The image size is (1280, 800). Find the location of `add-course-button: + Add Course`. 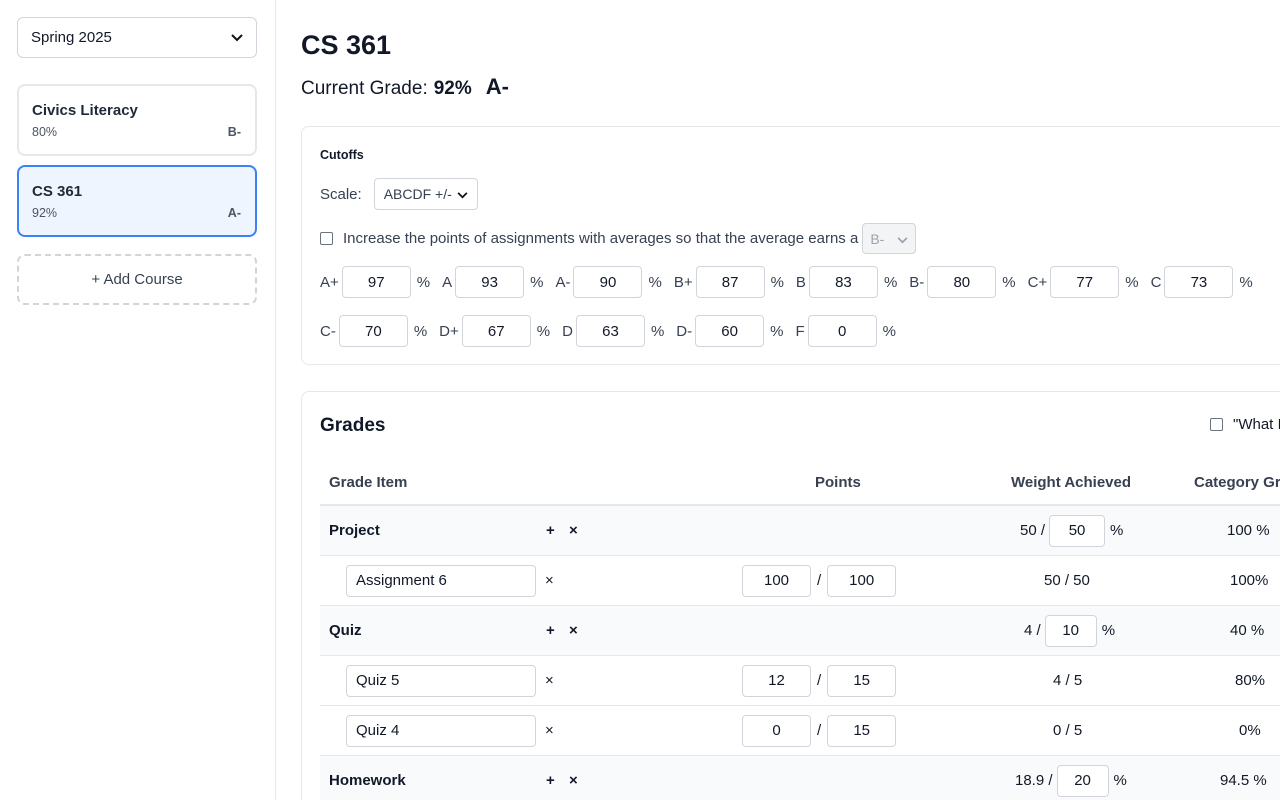

add-course-button: + Add Course is located at coordinates (137, 279).